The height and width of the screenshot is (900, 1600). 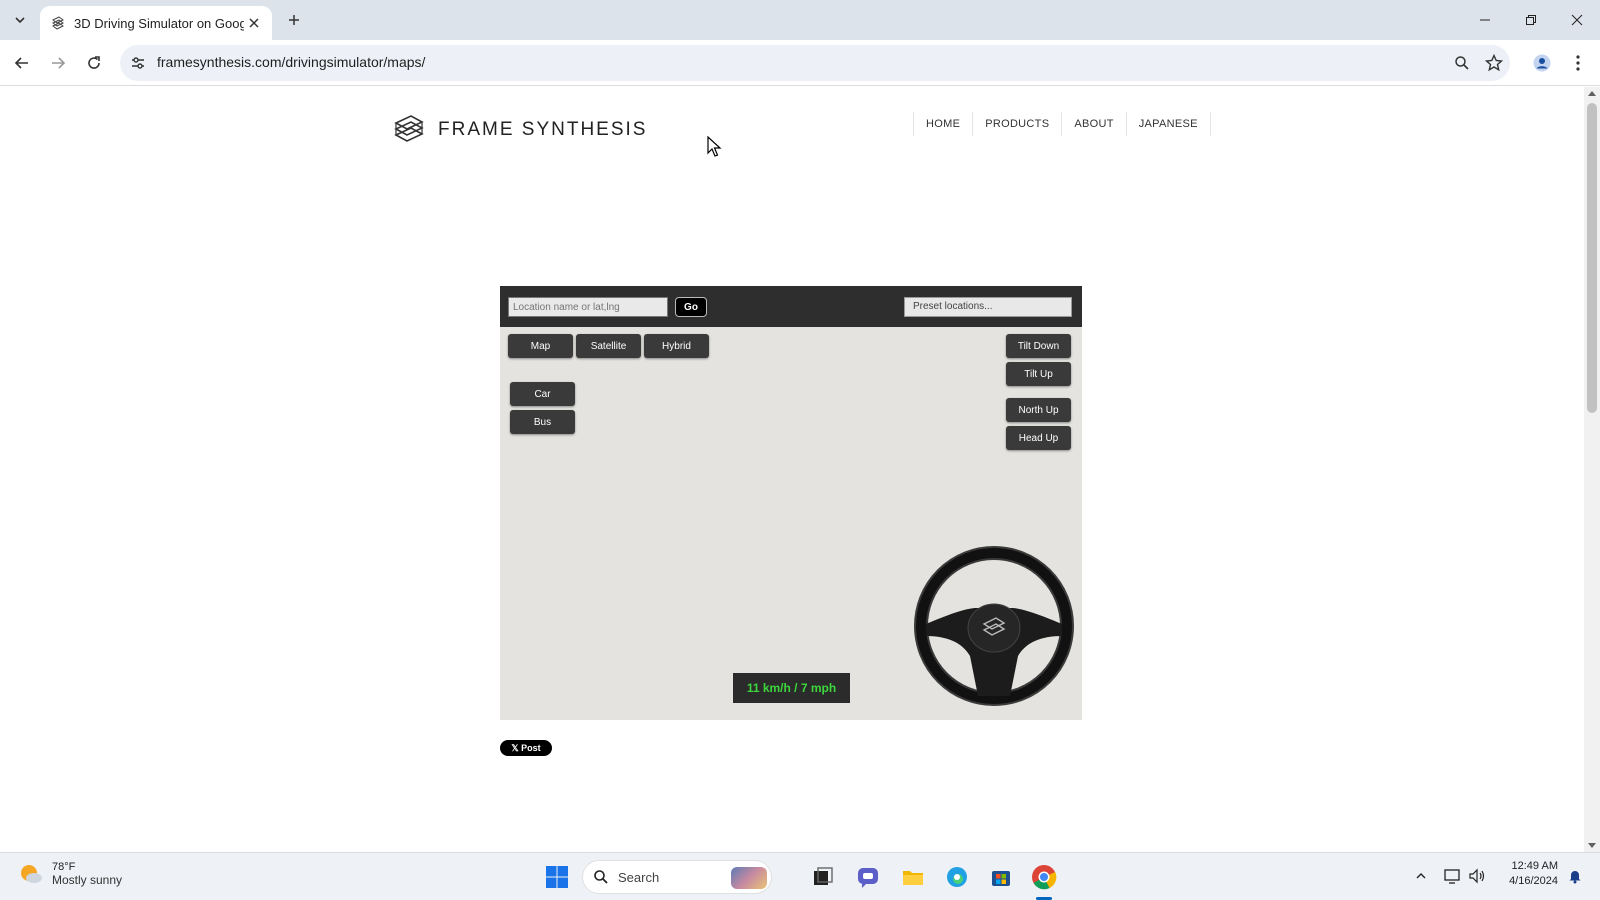 I want to click on page-scrollbar, so click(x=1592, y=469).